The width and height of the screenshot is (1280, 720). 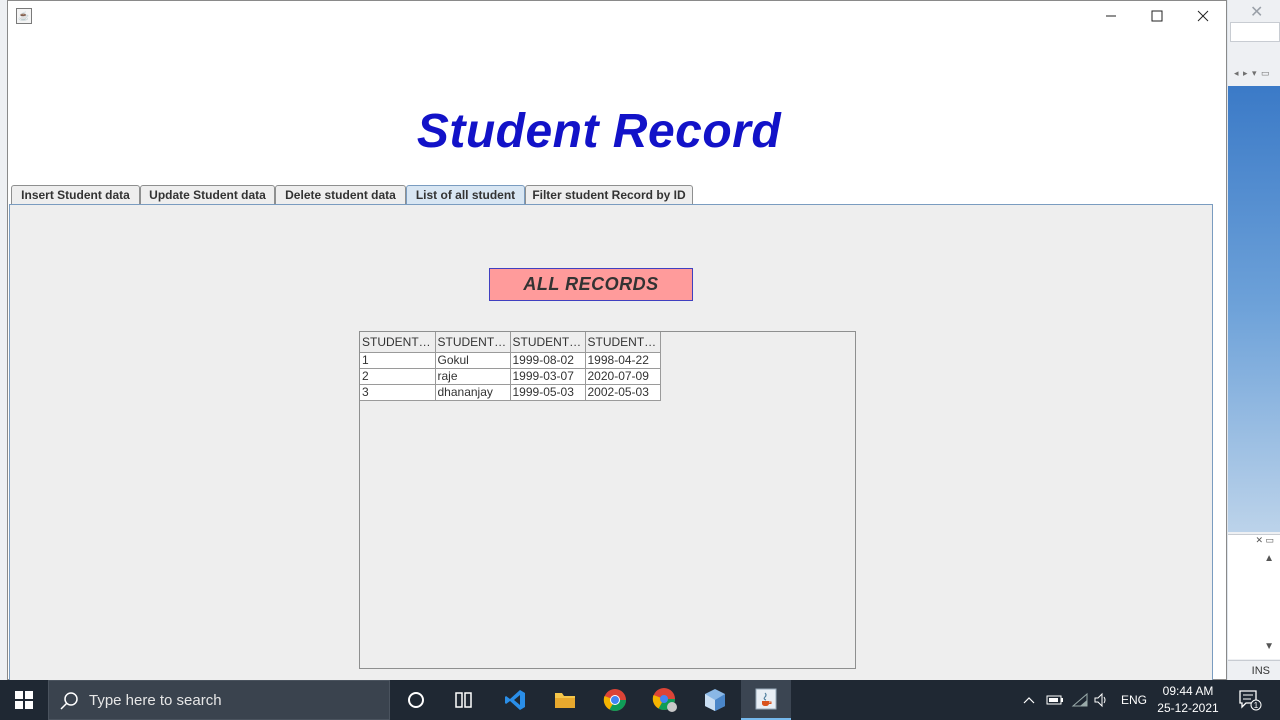 What do you see at coordinates (340, 194) in the screenshot?
I see `tab-delete-student: Delete student data` at bounding box center [340, 194].